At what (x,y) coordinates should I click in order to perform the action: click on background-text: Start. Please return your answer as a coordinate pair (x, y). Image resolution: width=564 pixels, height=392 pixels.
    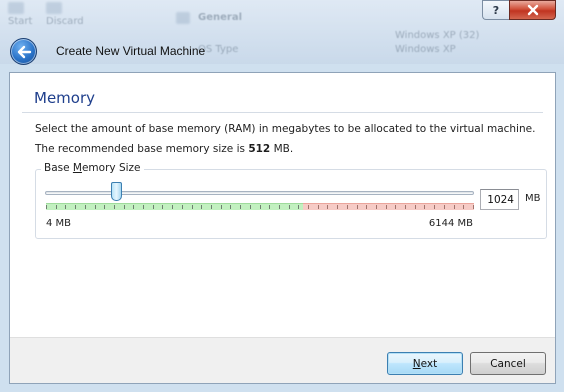
    Looking at the image, I should click on (20, 21).